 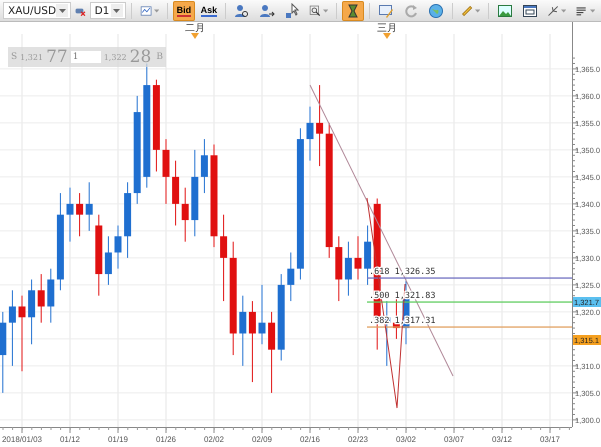 What do you see at coordinates (159, 57) in the screenshot?
I see `buy-label: B` at bounding box center [159, 57].